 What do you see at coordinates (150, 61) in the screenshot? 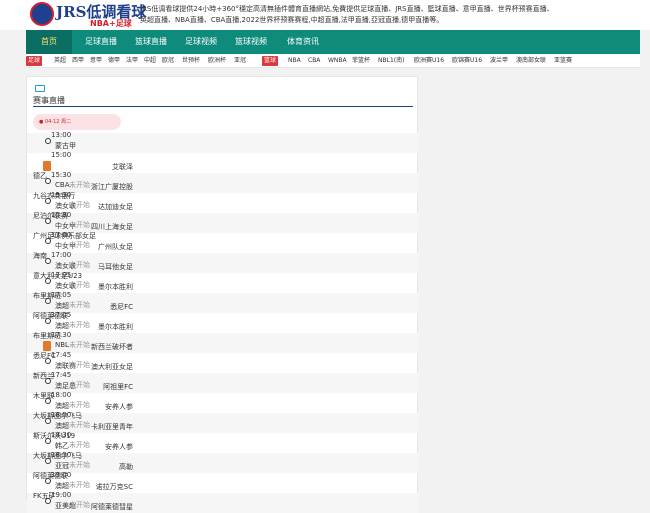
I see `league-link: 中超` at bounding box center [150, 61].